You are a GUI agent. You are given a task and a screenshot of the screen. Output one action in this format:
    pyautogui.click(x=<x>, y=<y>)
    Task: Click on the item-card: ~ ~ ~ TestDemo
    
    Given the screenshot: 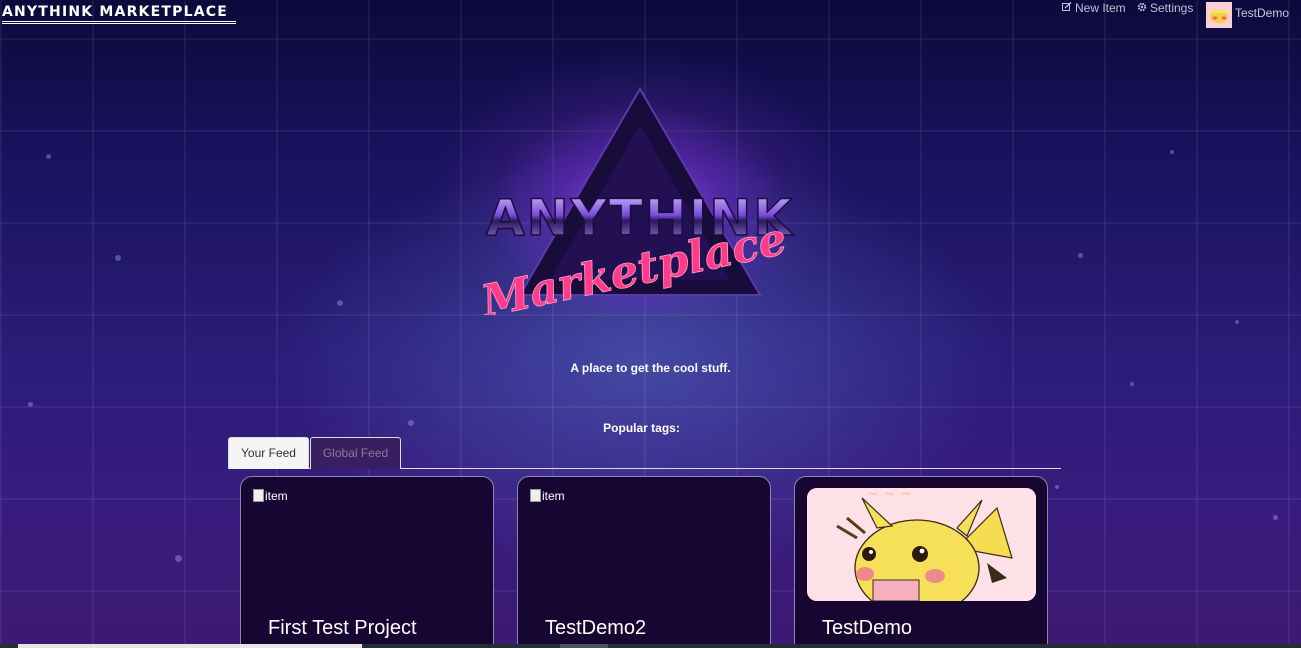 What is the action you would take?
    pyautogui.click(x=921, y=562)
    